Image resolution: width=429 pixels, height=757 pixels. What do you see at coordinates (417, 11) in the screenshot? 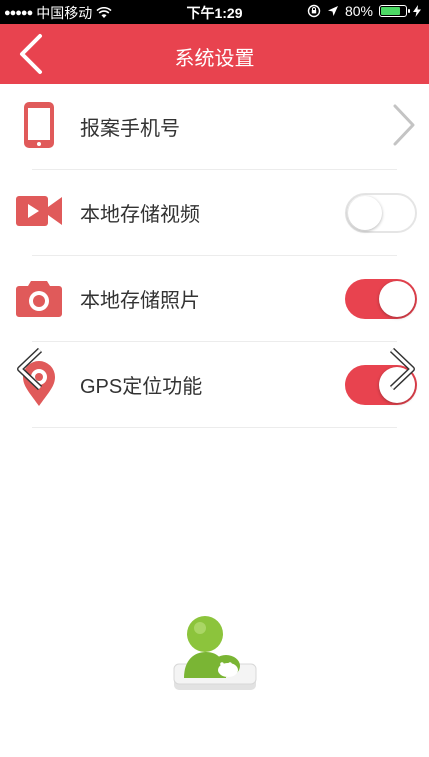
I see `charging-bolt-icon` at bounding box center [417, 11].